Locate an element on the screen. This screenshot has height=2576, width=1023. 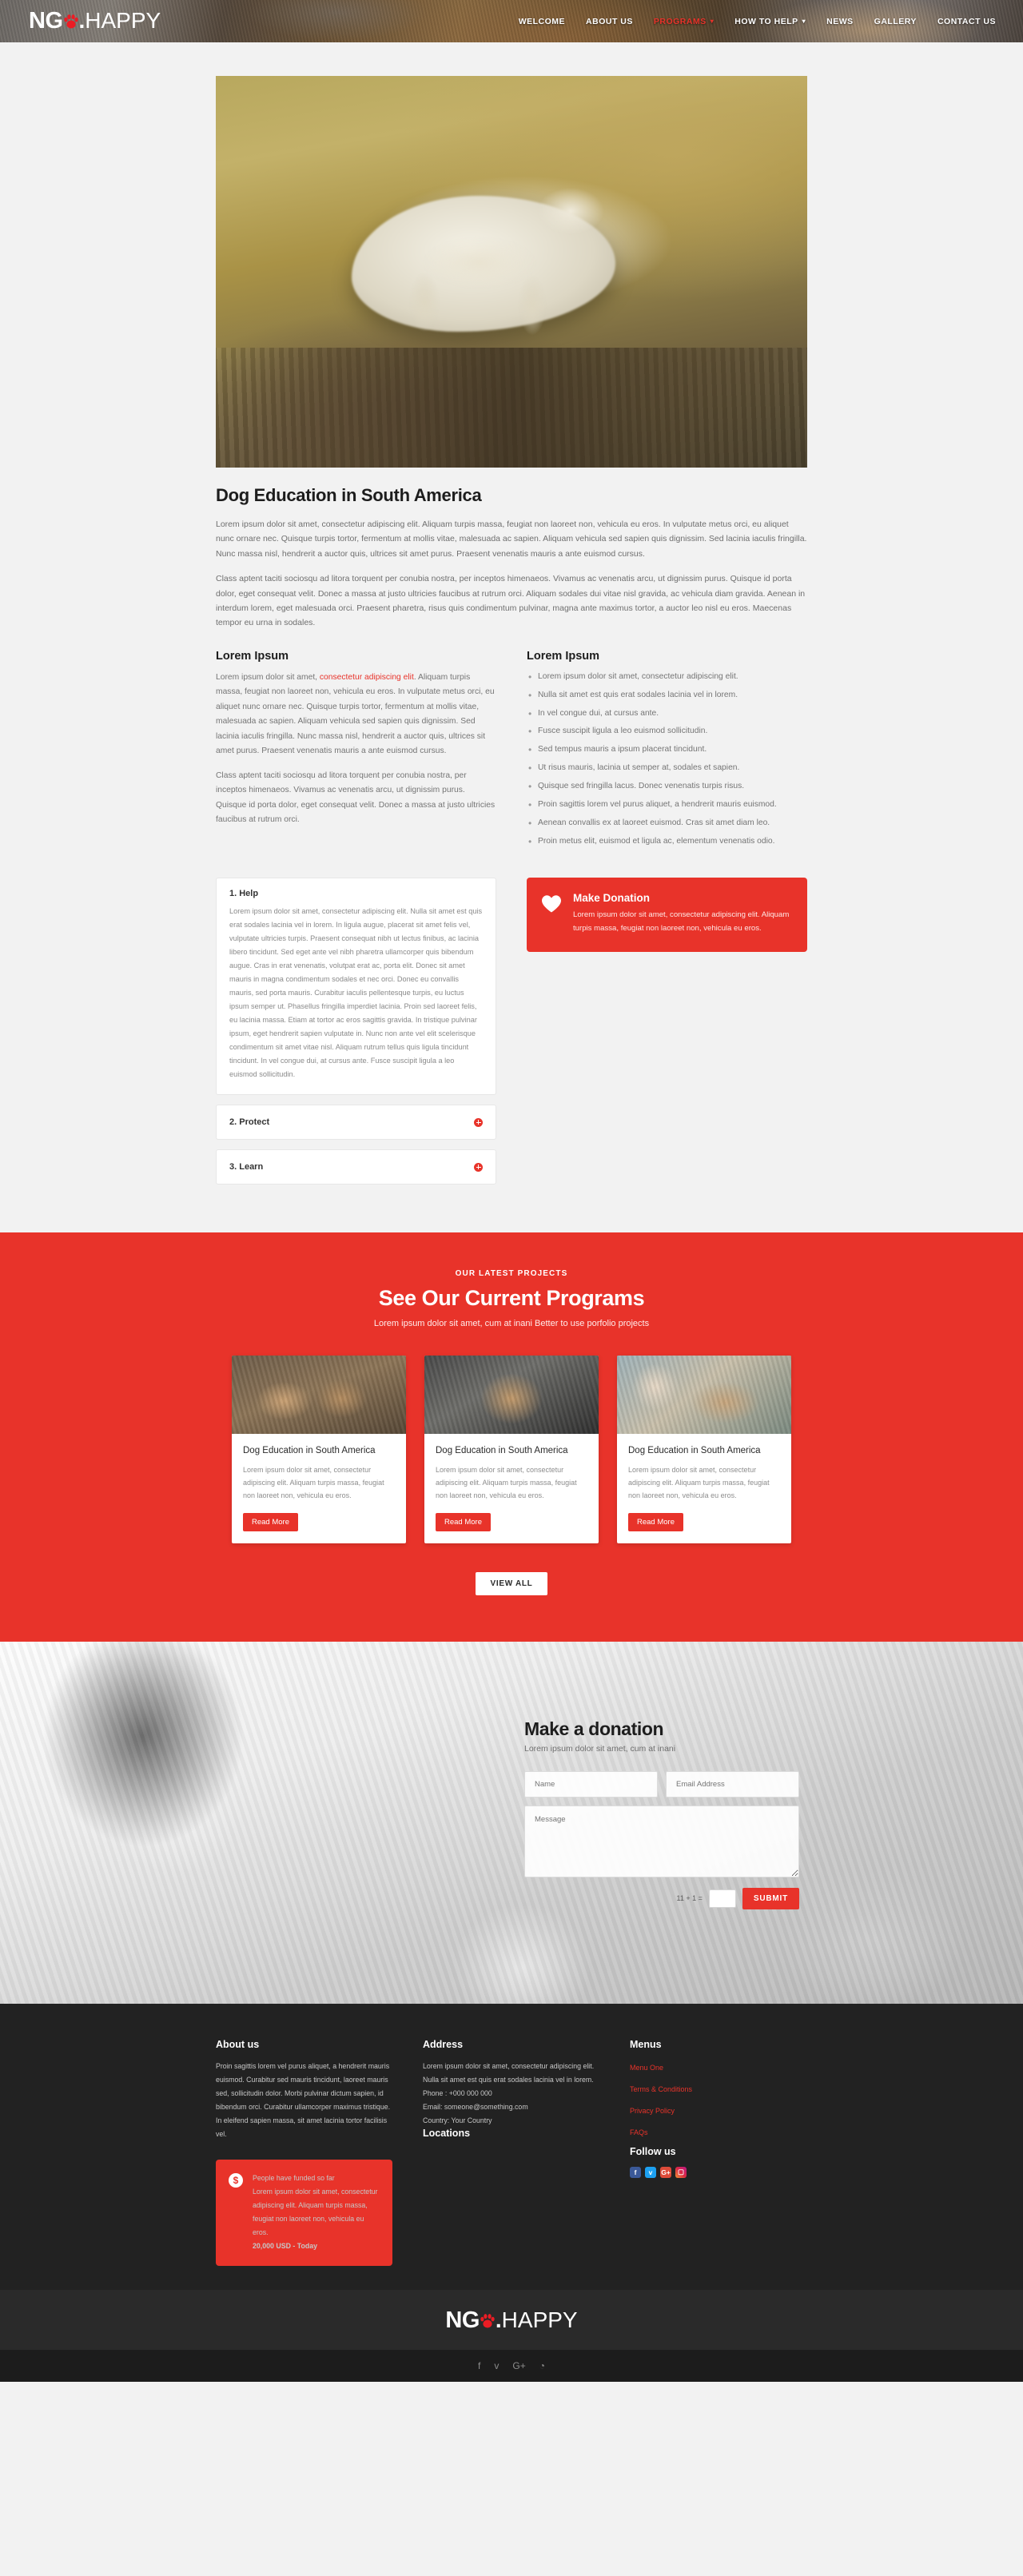
list-item: Menu One is located at coordinates (718, 2067).